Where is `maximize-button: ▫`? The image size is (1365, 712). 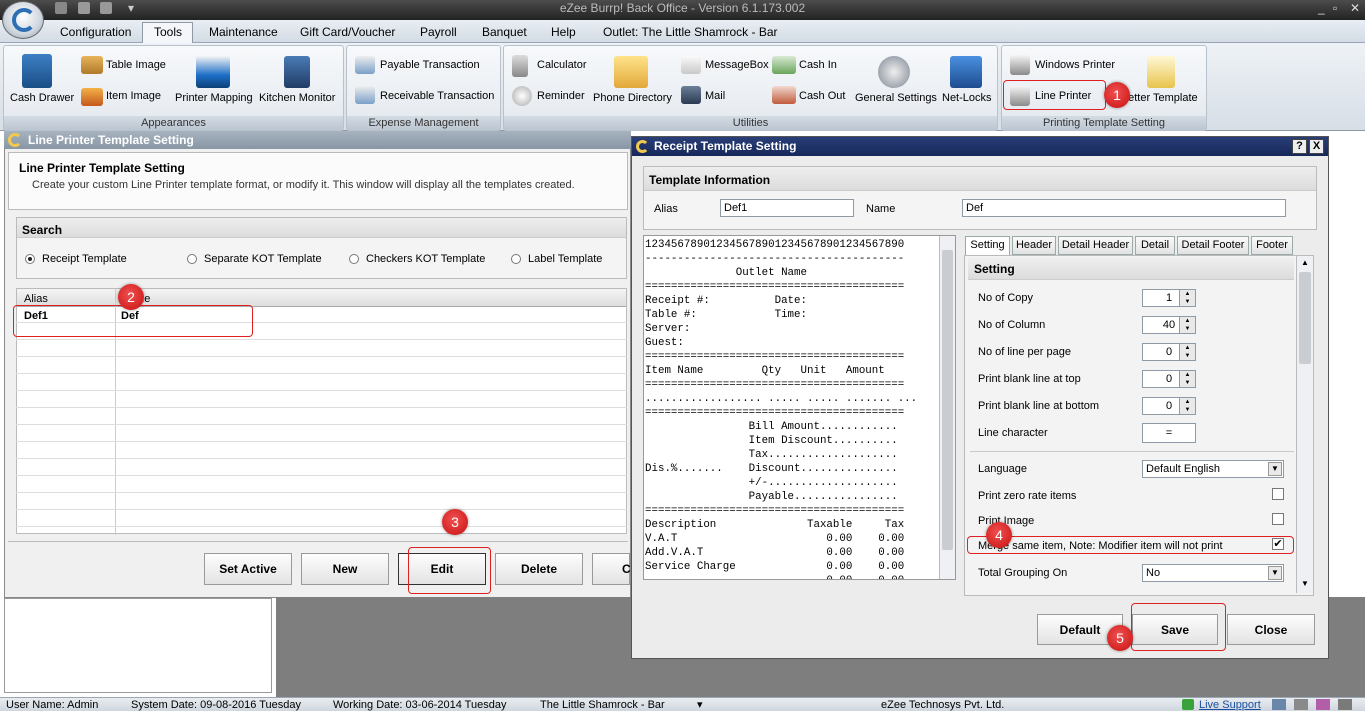
maximize-button: ▫ is located at coordinates (1335, 8).